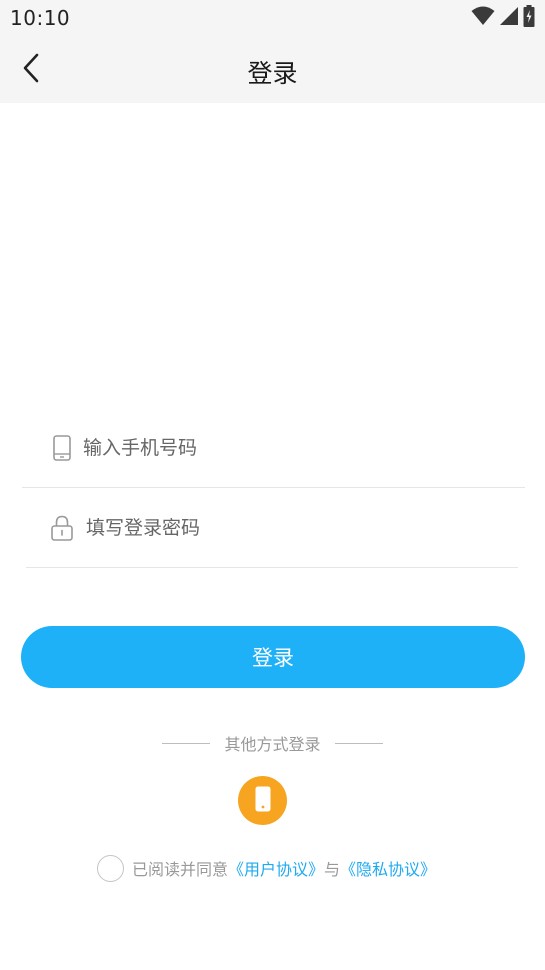  Describe the element at coordinates (62, 448) in the screenshot. I see `mobile-phone-icon` at that location.